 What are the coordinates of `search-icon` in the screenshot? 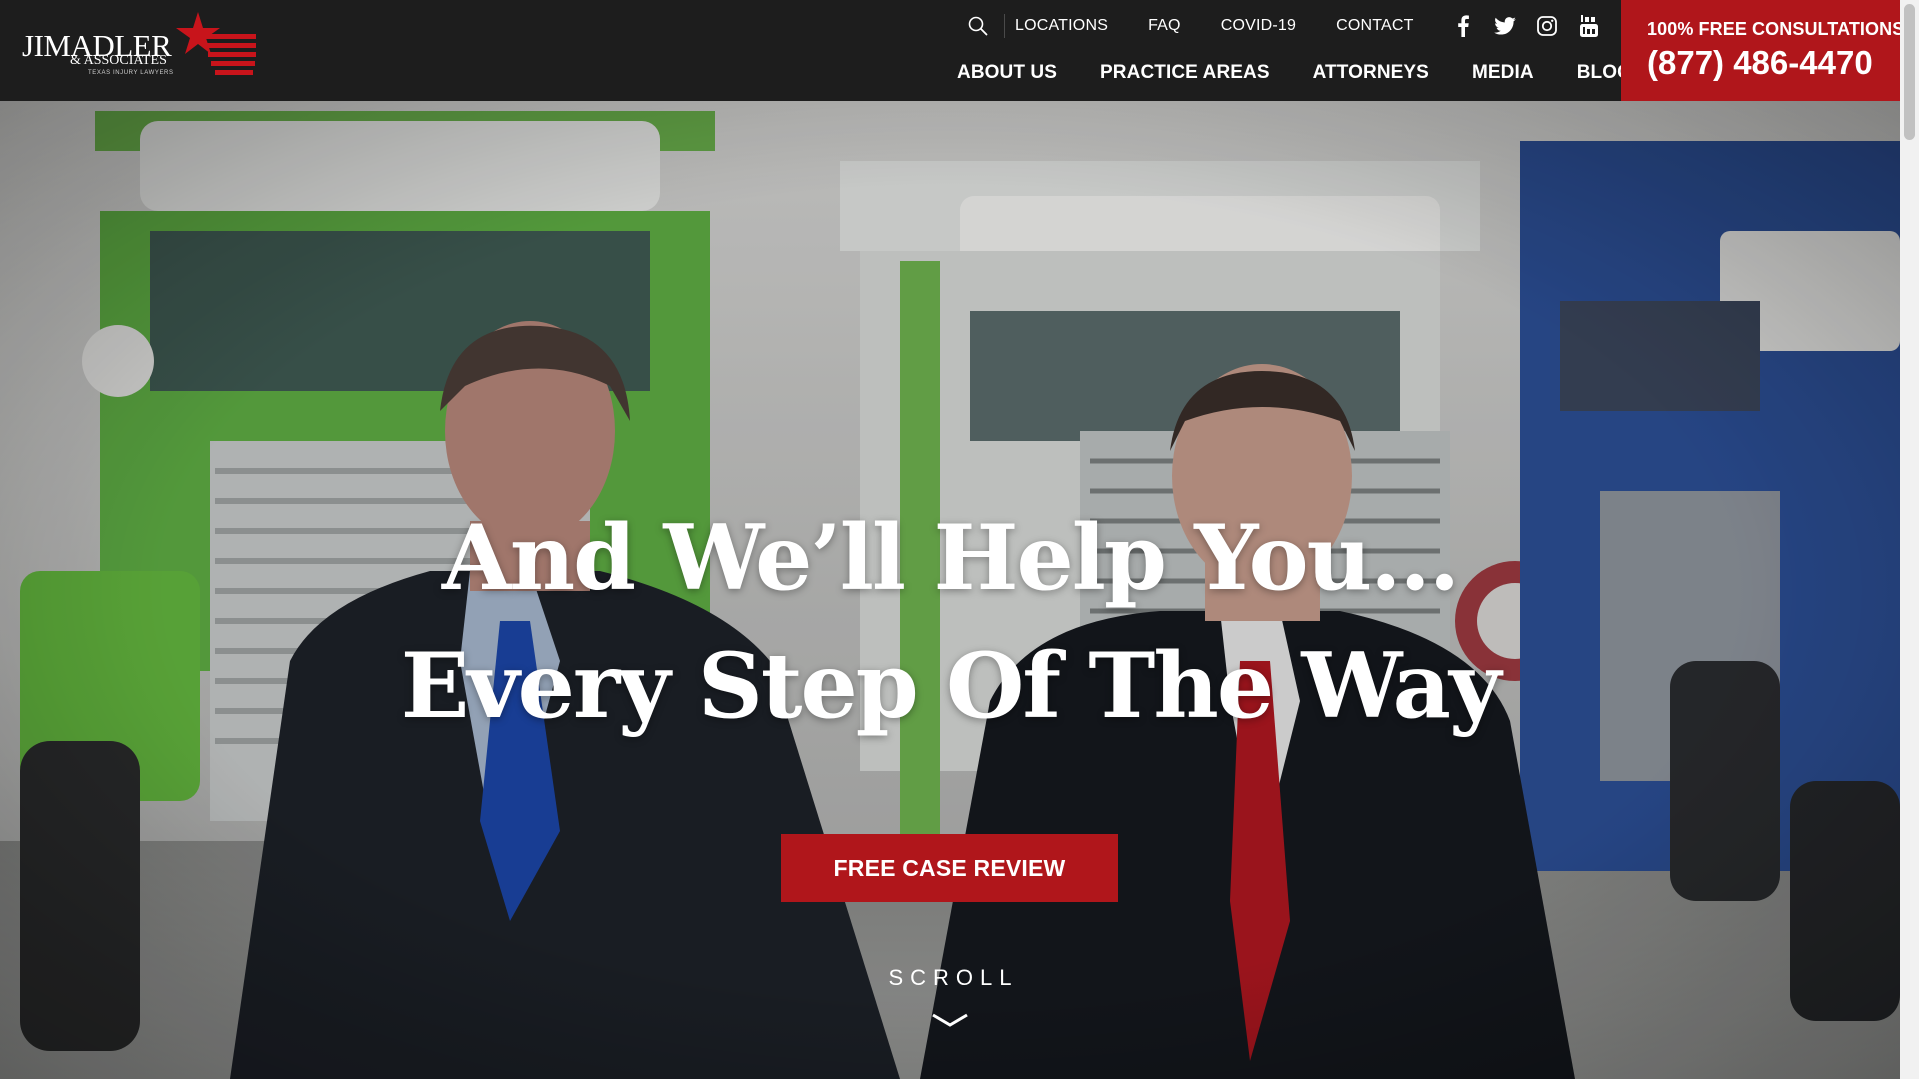 It's located at (978, 26).